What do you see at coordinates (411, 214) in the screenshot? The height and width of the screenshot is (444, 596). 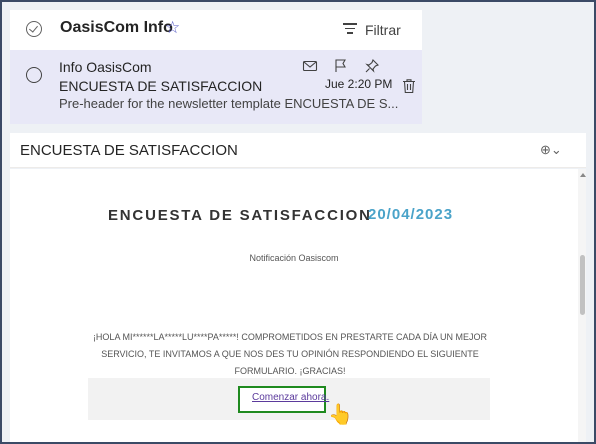 I see `email-date: 20/04/2023` at bounding box center [411, 214].